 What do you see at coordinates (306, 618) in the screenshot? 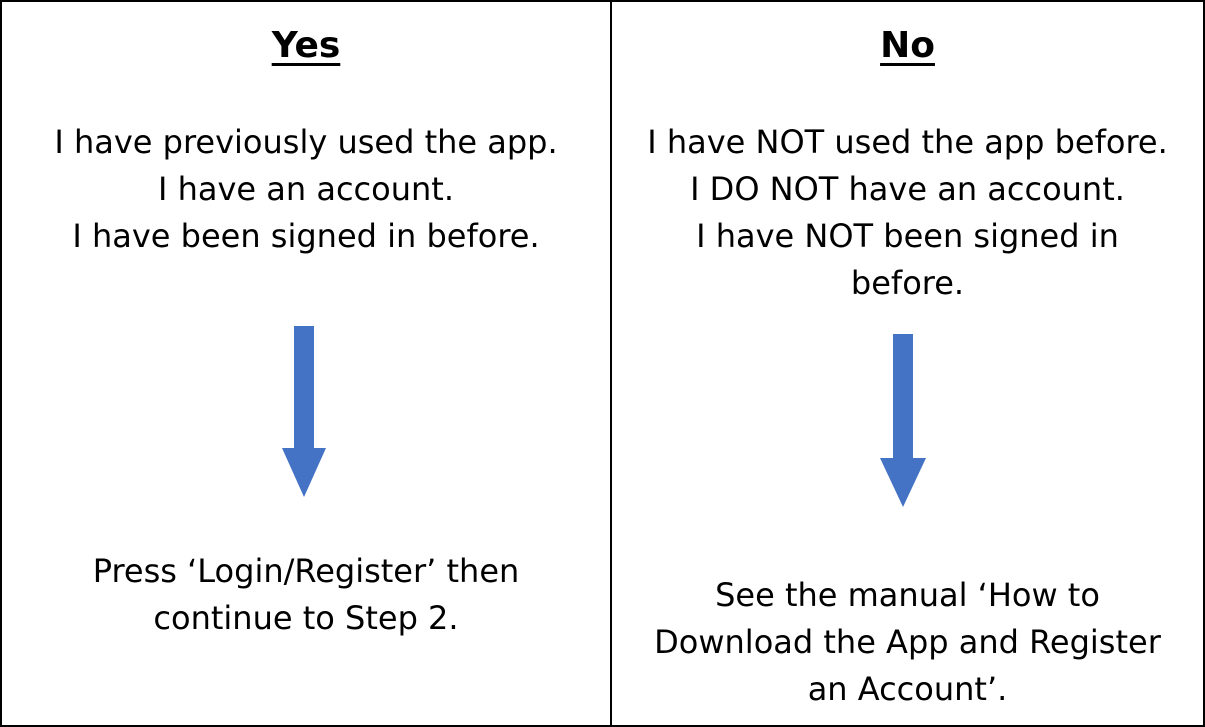
I see `yes-action-line: continue to Step 2.` at bounding box center [306, 618].